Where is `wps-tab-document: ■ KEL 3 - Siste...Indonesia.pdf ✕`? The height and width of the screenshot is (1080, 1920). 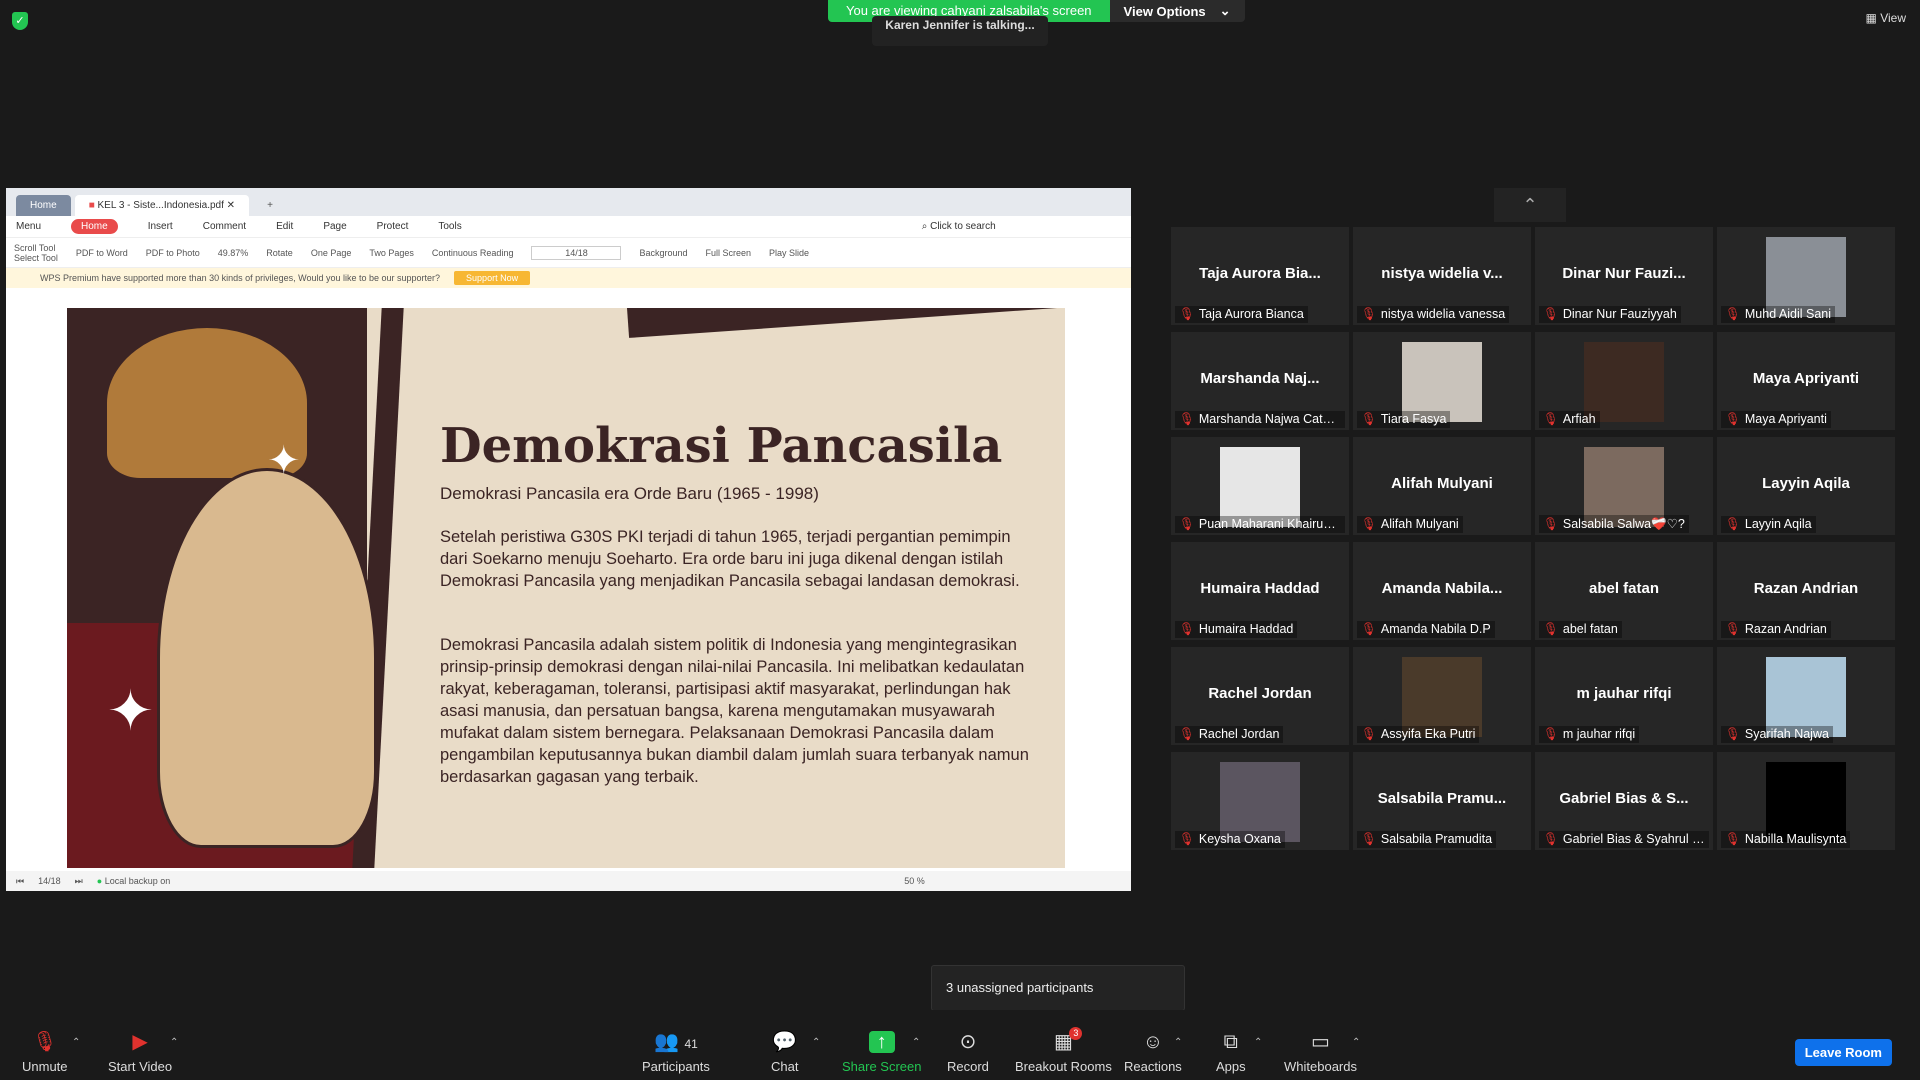 wps-tab-document: ■ KEL 3 - Siste...Indonesia.pdf ✕ is located at coordinates (162, 205).